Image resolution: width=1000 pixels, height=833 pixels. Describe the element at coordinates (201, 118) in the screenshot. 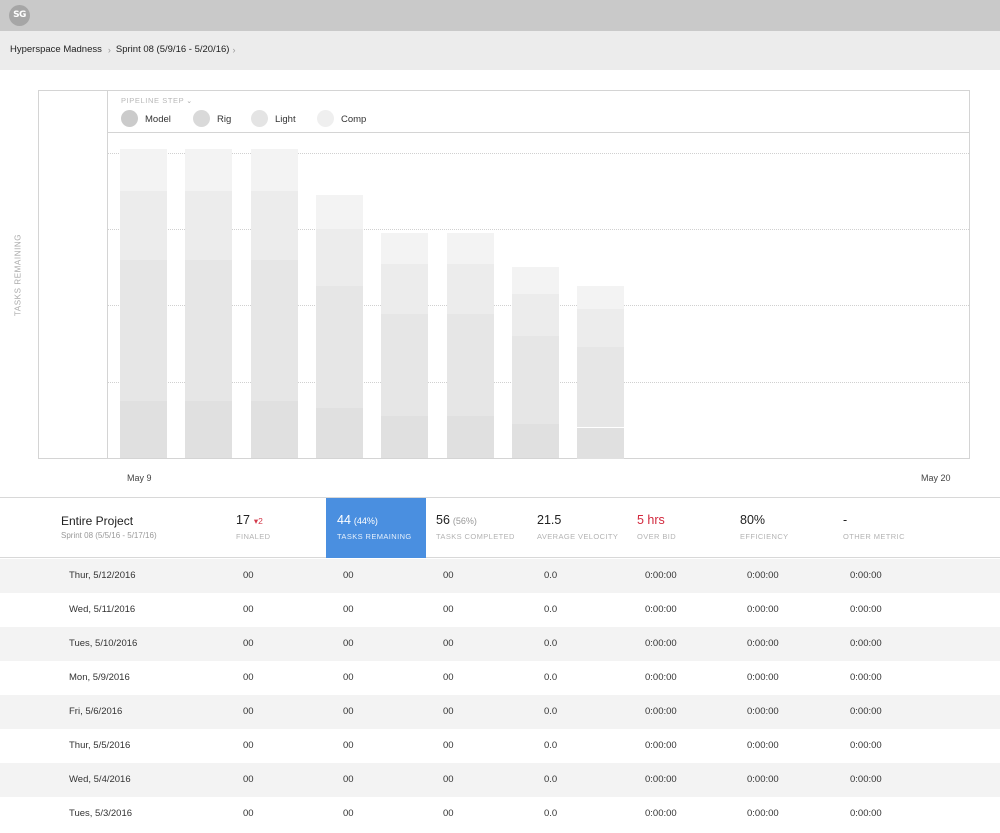

I see `legend-swatch-rig` at that location.